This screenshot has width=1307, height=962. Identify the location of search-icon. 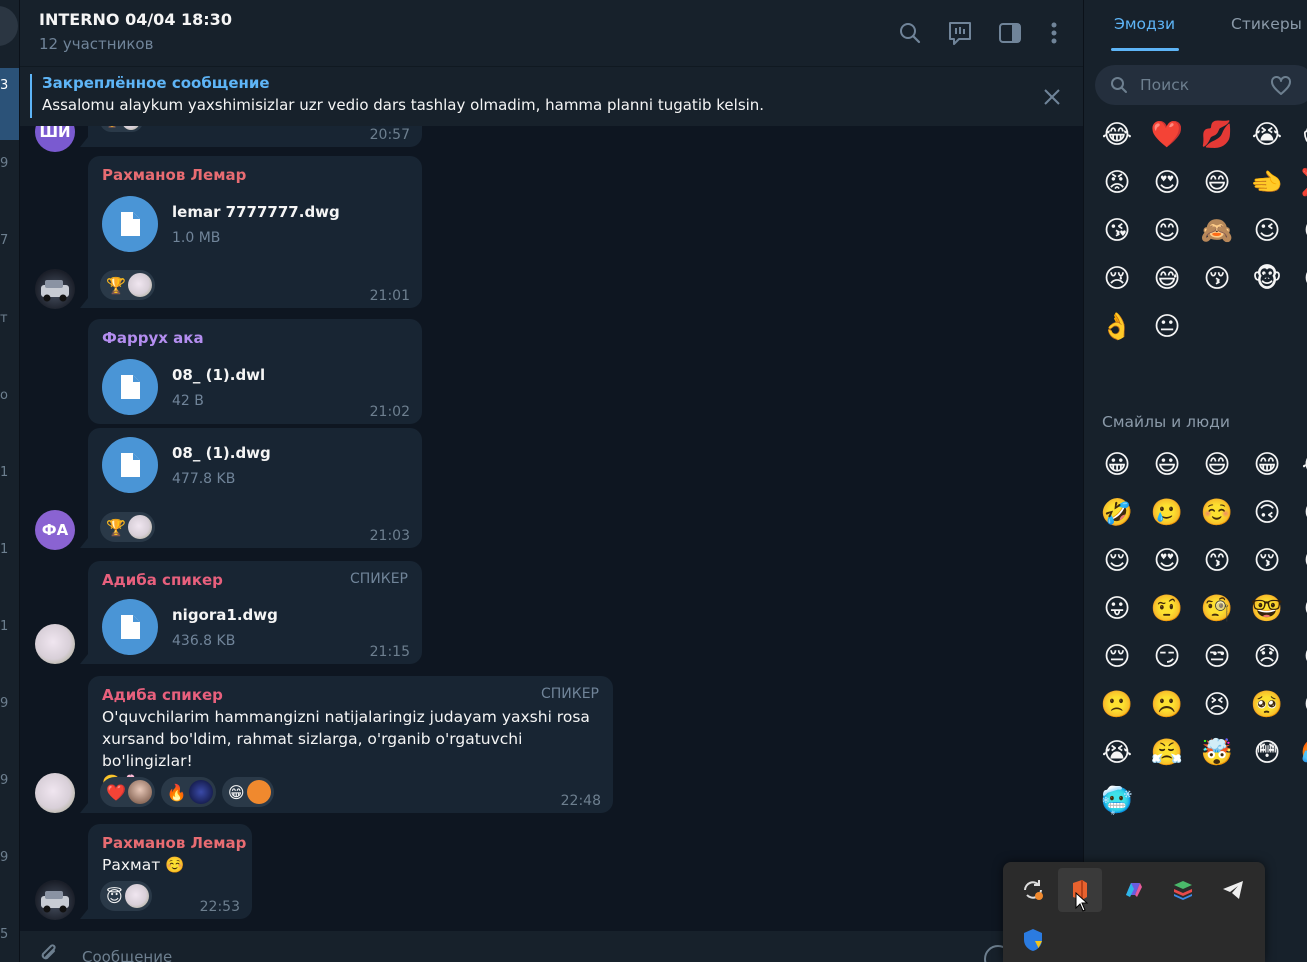
(910, 33).